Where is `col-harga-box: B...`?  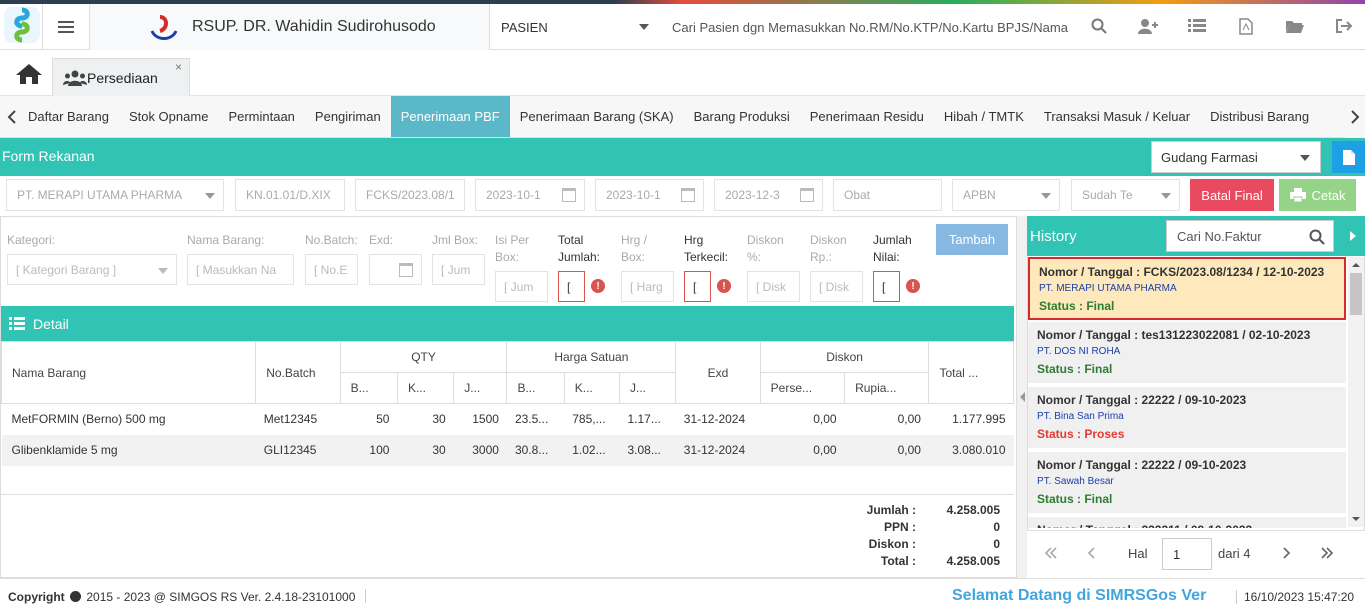 col-harga-box: B... is located at coordinates (535, 388).